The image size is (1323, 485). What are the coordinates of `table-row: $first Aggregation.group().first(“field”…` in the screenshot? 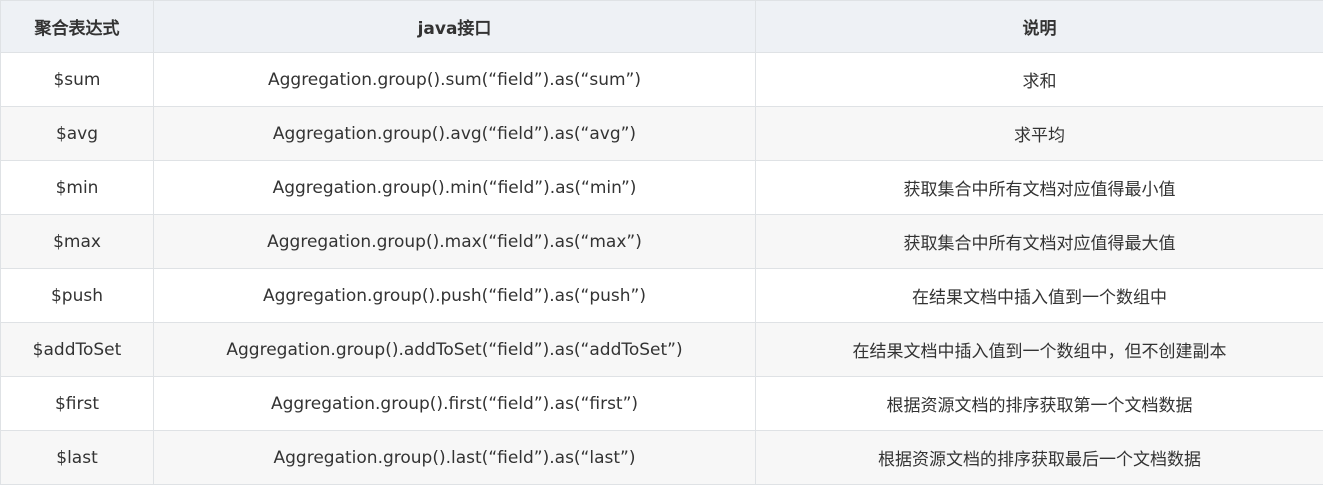 It's located at (662, 404).